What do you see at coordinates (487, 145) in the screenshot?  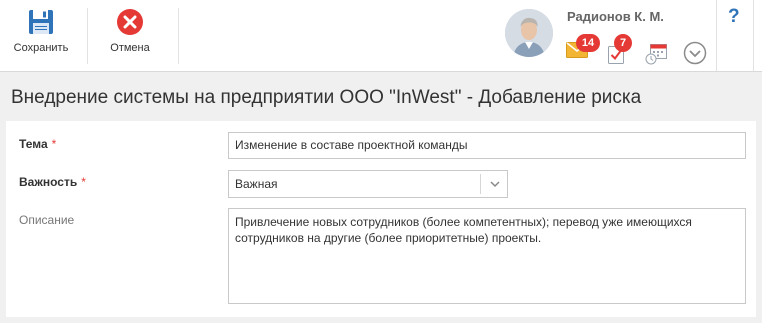 I see `topic-input: Изменение в составе проектной команды` at bounding box center [487, 145].